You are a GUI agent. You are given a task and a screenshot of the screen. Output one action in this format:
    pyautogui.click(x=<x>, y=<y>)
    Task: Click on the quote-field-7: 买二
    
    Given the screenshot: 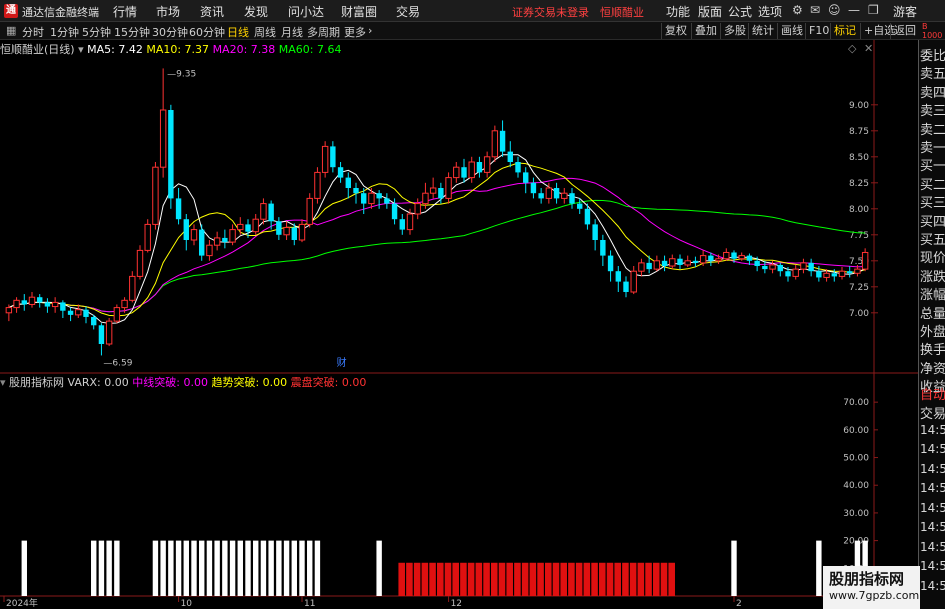 What is the action you would take?
    pyautogui.click(x=932, y=183)
    